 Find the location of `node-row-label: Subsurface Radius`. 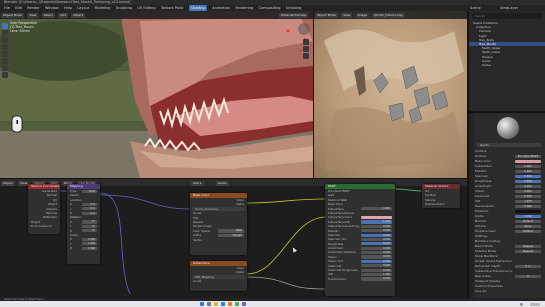

node-row-label: Subsurface Radius is located at coordinates (341, 212).